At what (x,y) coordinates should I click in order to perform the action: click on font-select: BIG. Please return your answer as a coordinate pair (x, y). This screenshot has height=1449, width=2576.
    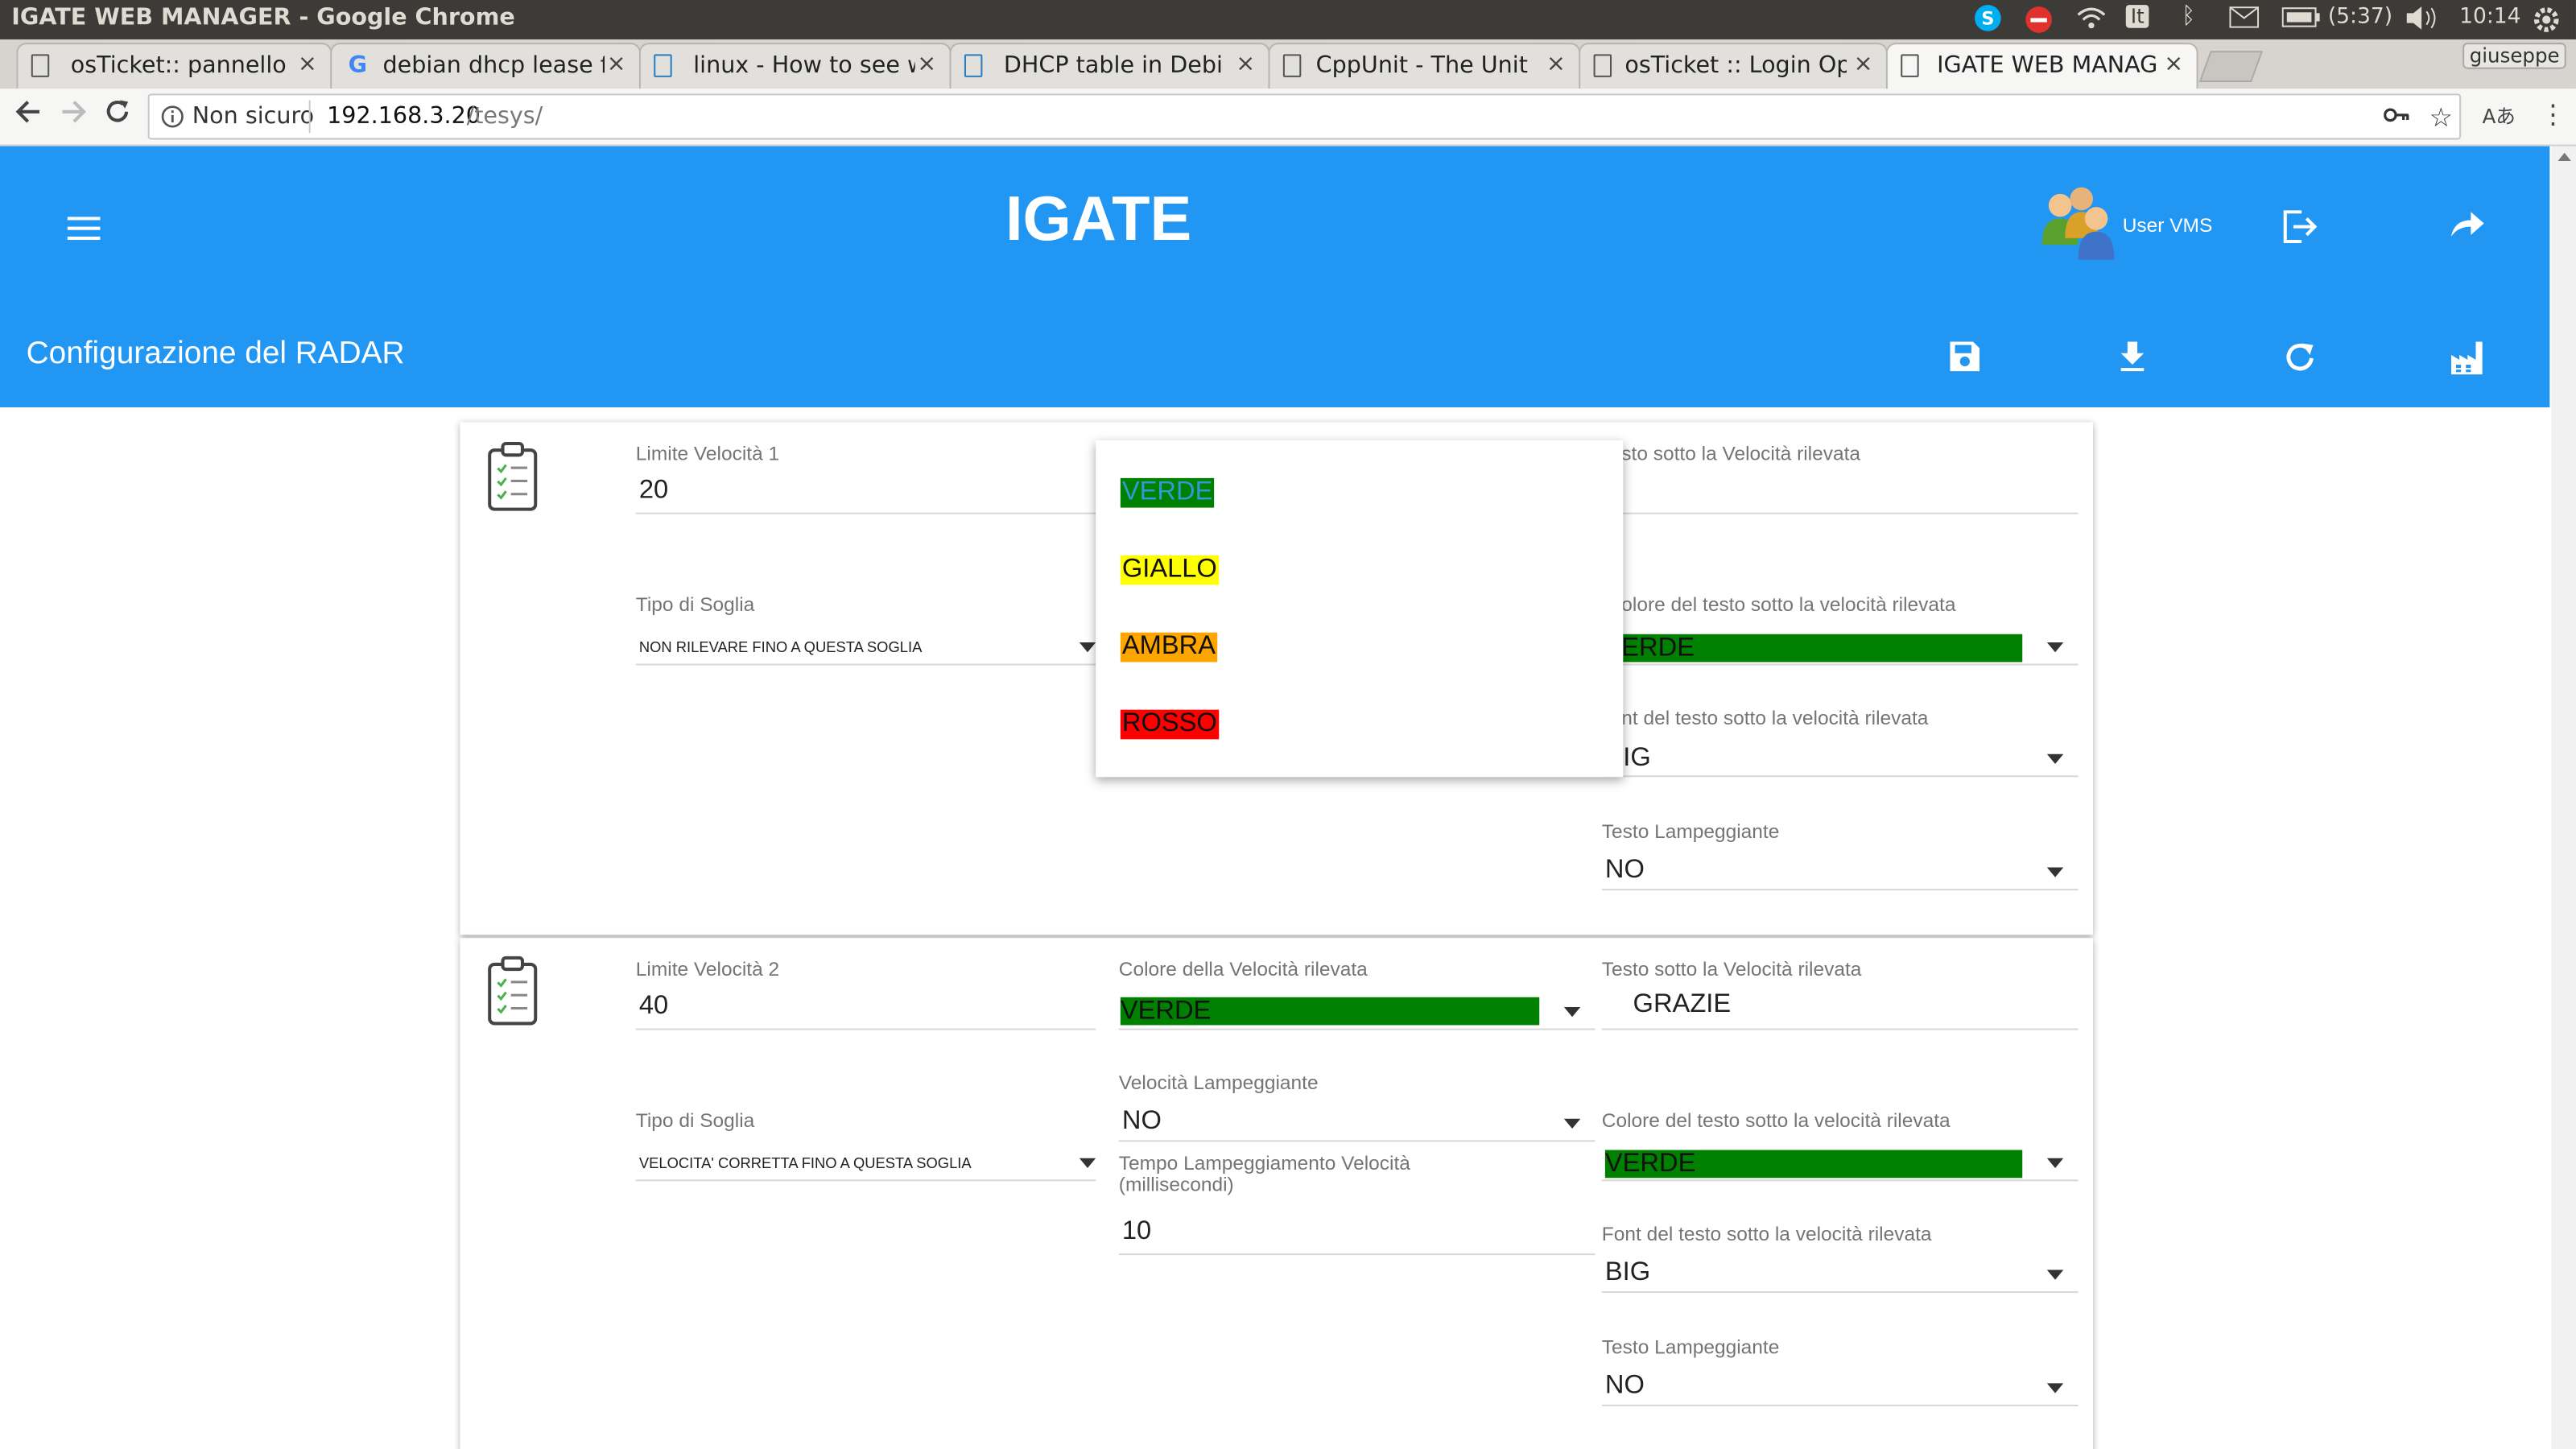
    Looking at the image, I should click on (1627, 1273).